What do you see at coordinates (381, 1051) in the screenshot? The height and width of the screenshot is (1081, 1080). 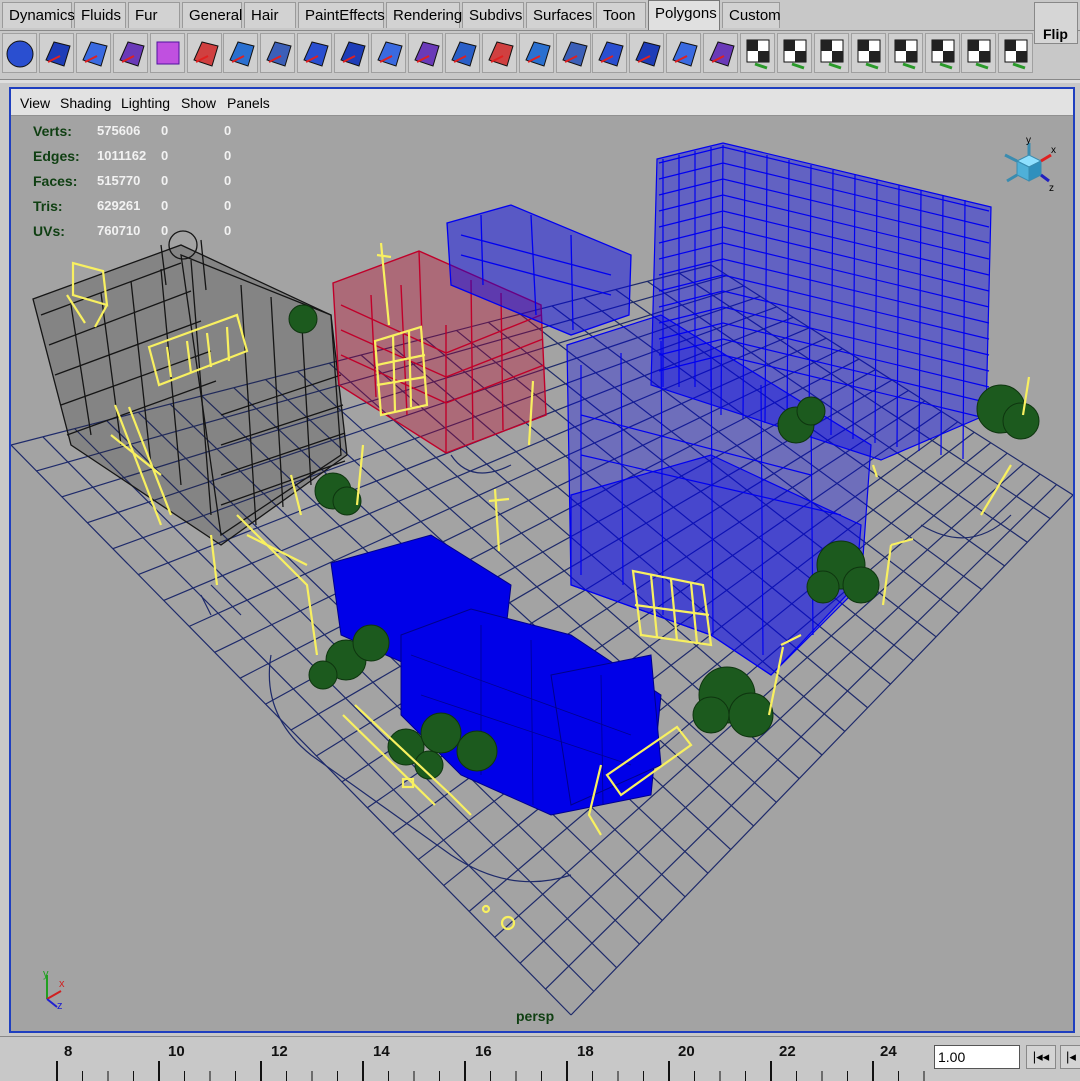 I see `tick-label: 14` at bounding box center [381, 1051].